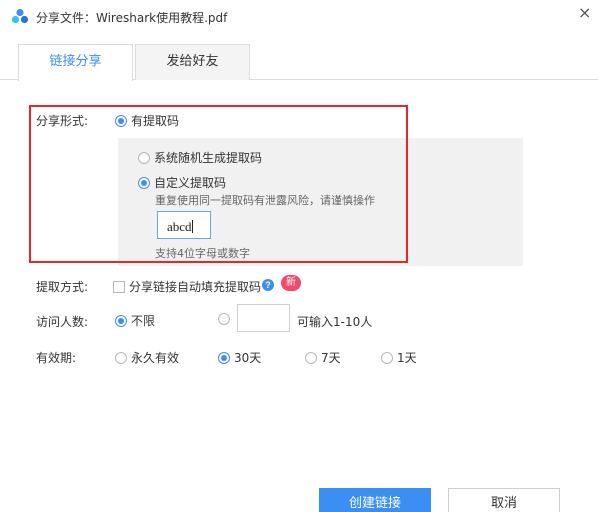  I want to click on create-link-button: 创建链接, so click(375, 500).